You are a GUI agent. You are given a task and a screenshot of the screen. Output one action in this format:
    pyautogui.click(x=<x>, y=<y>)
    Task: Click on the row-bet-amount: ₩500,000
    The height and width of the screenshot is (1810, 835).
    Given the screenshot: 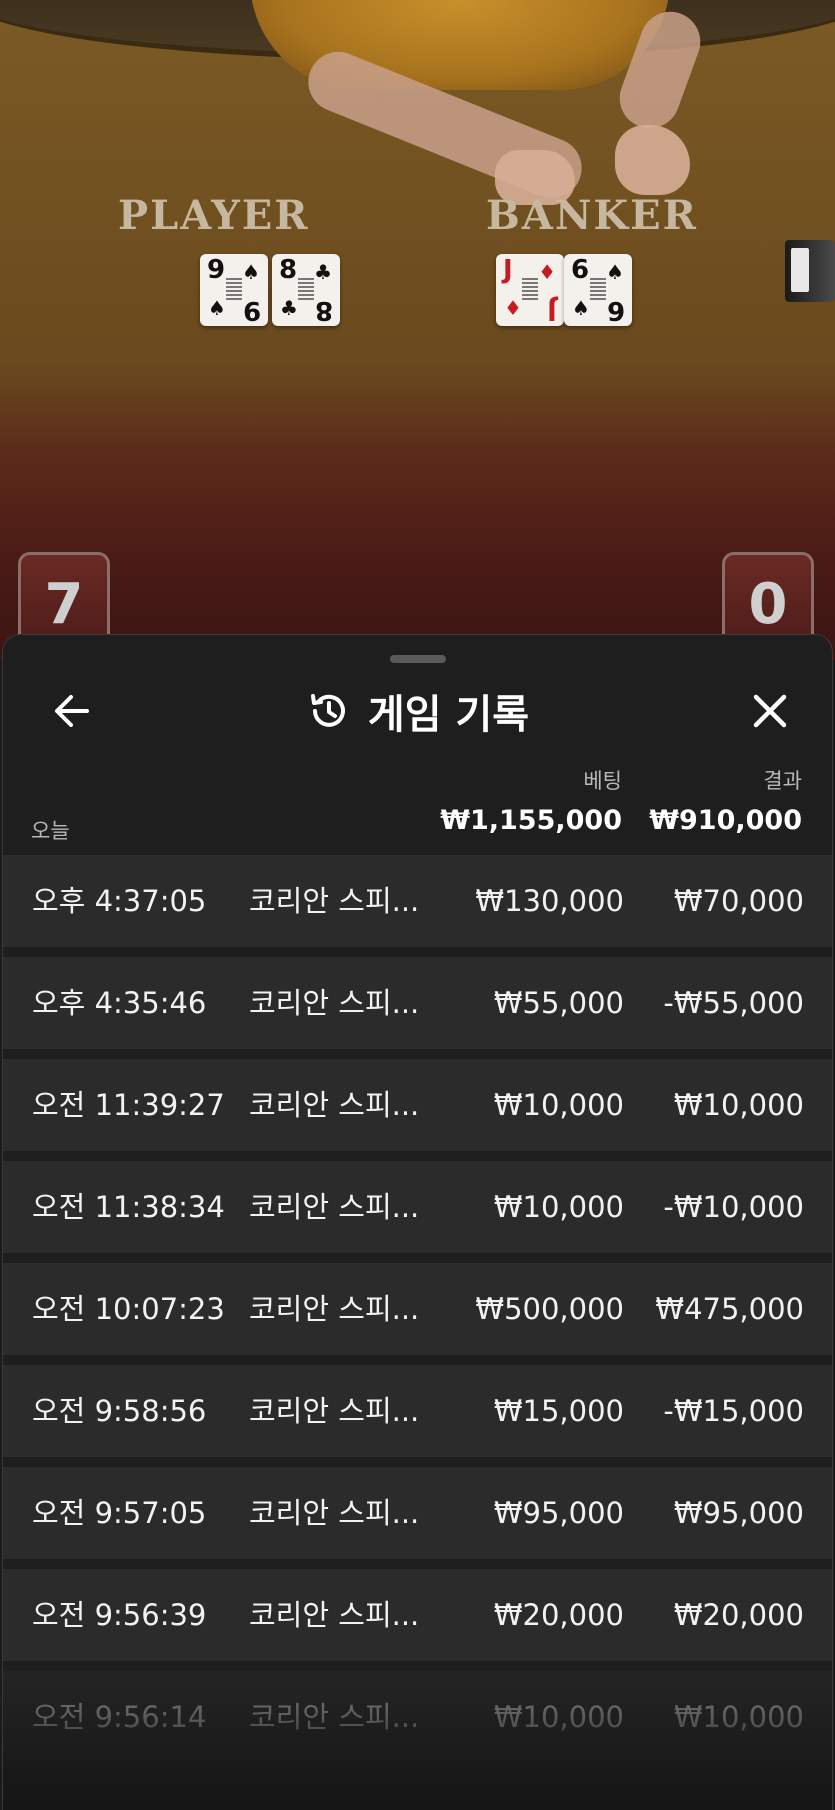 What is the action you would take?
    pyautogui.click(x=549, y=1309)
    